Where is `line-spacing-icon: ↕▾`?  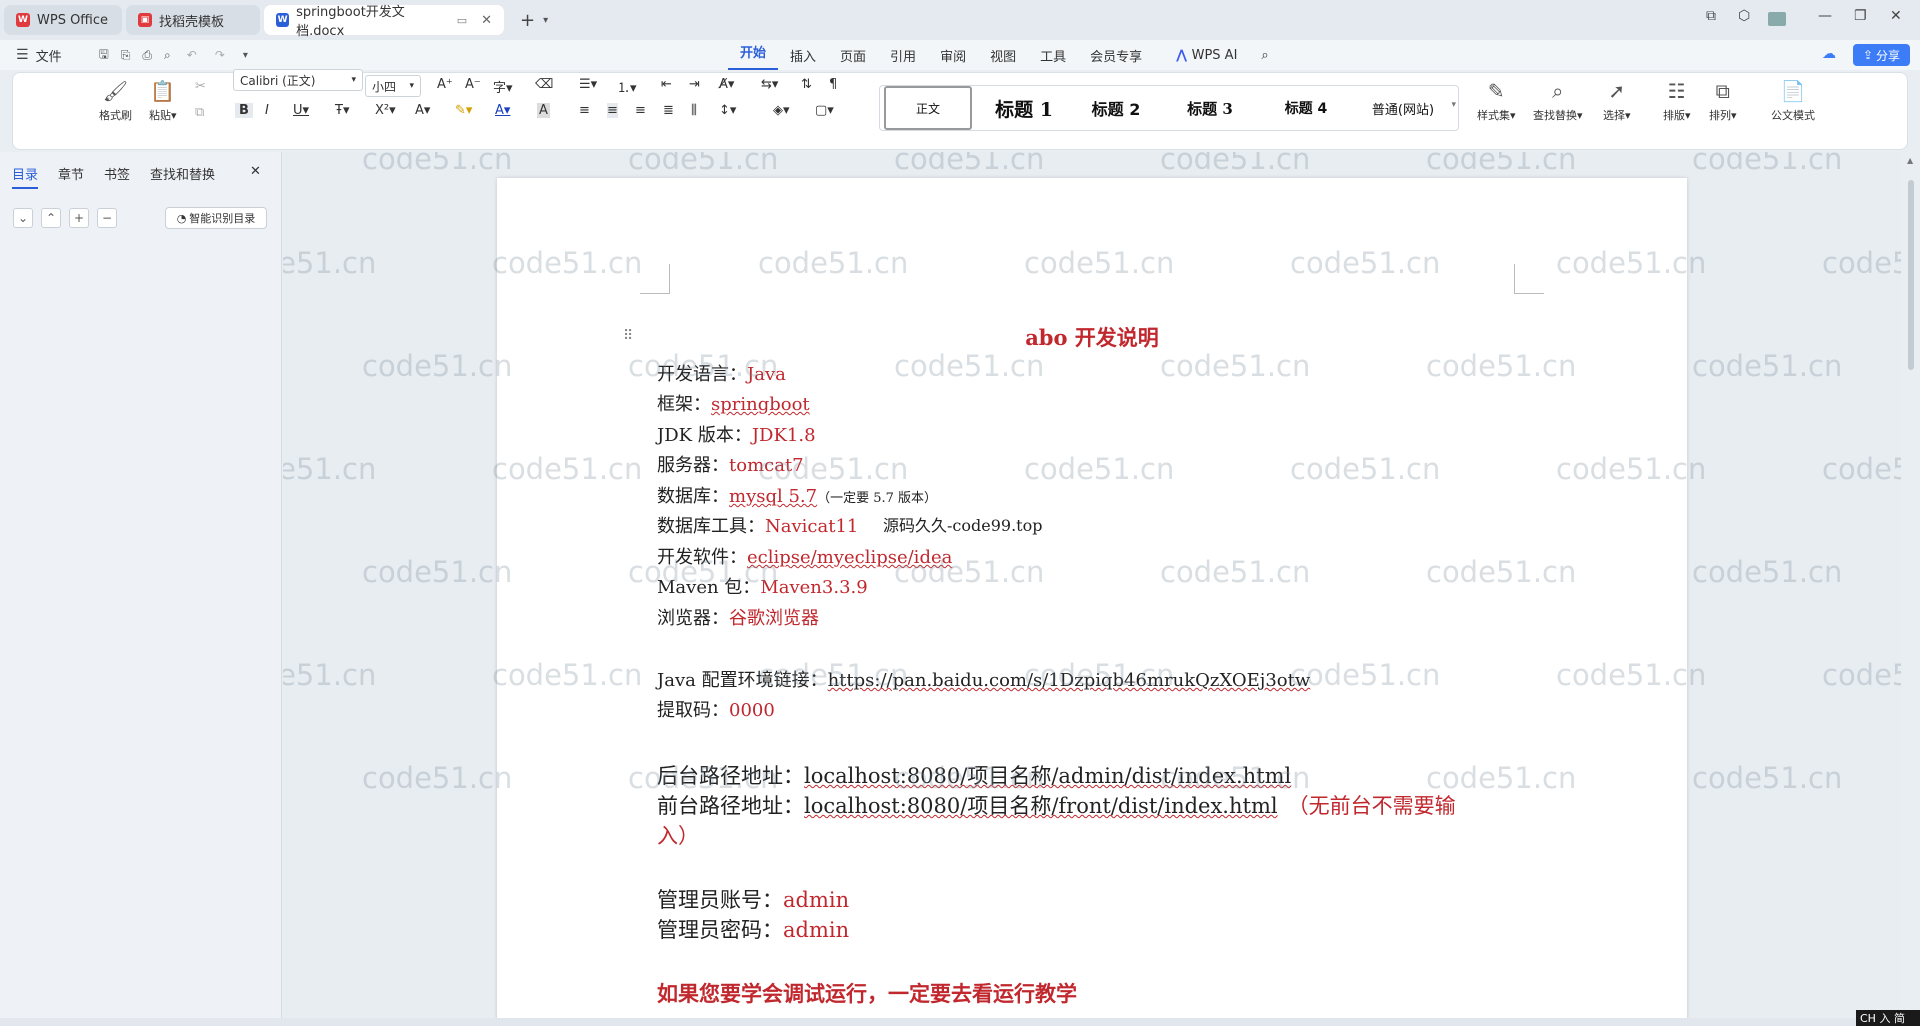 line-spacing-icon: ↕▾ is located at coordinates (727, 110).